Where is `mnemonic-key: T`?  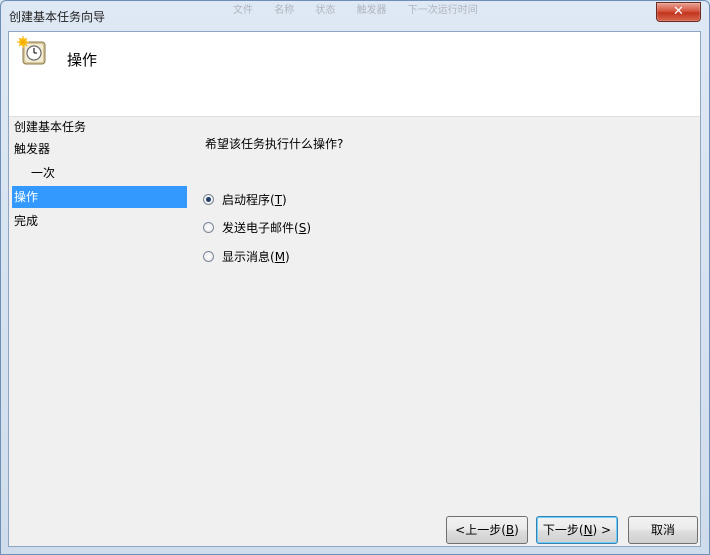 mnemonic-key: T is located at coordinates (278, 200).